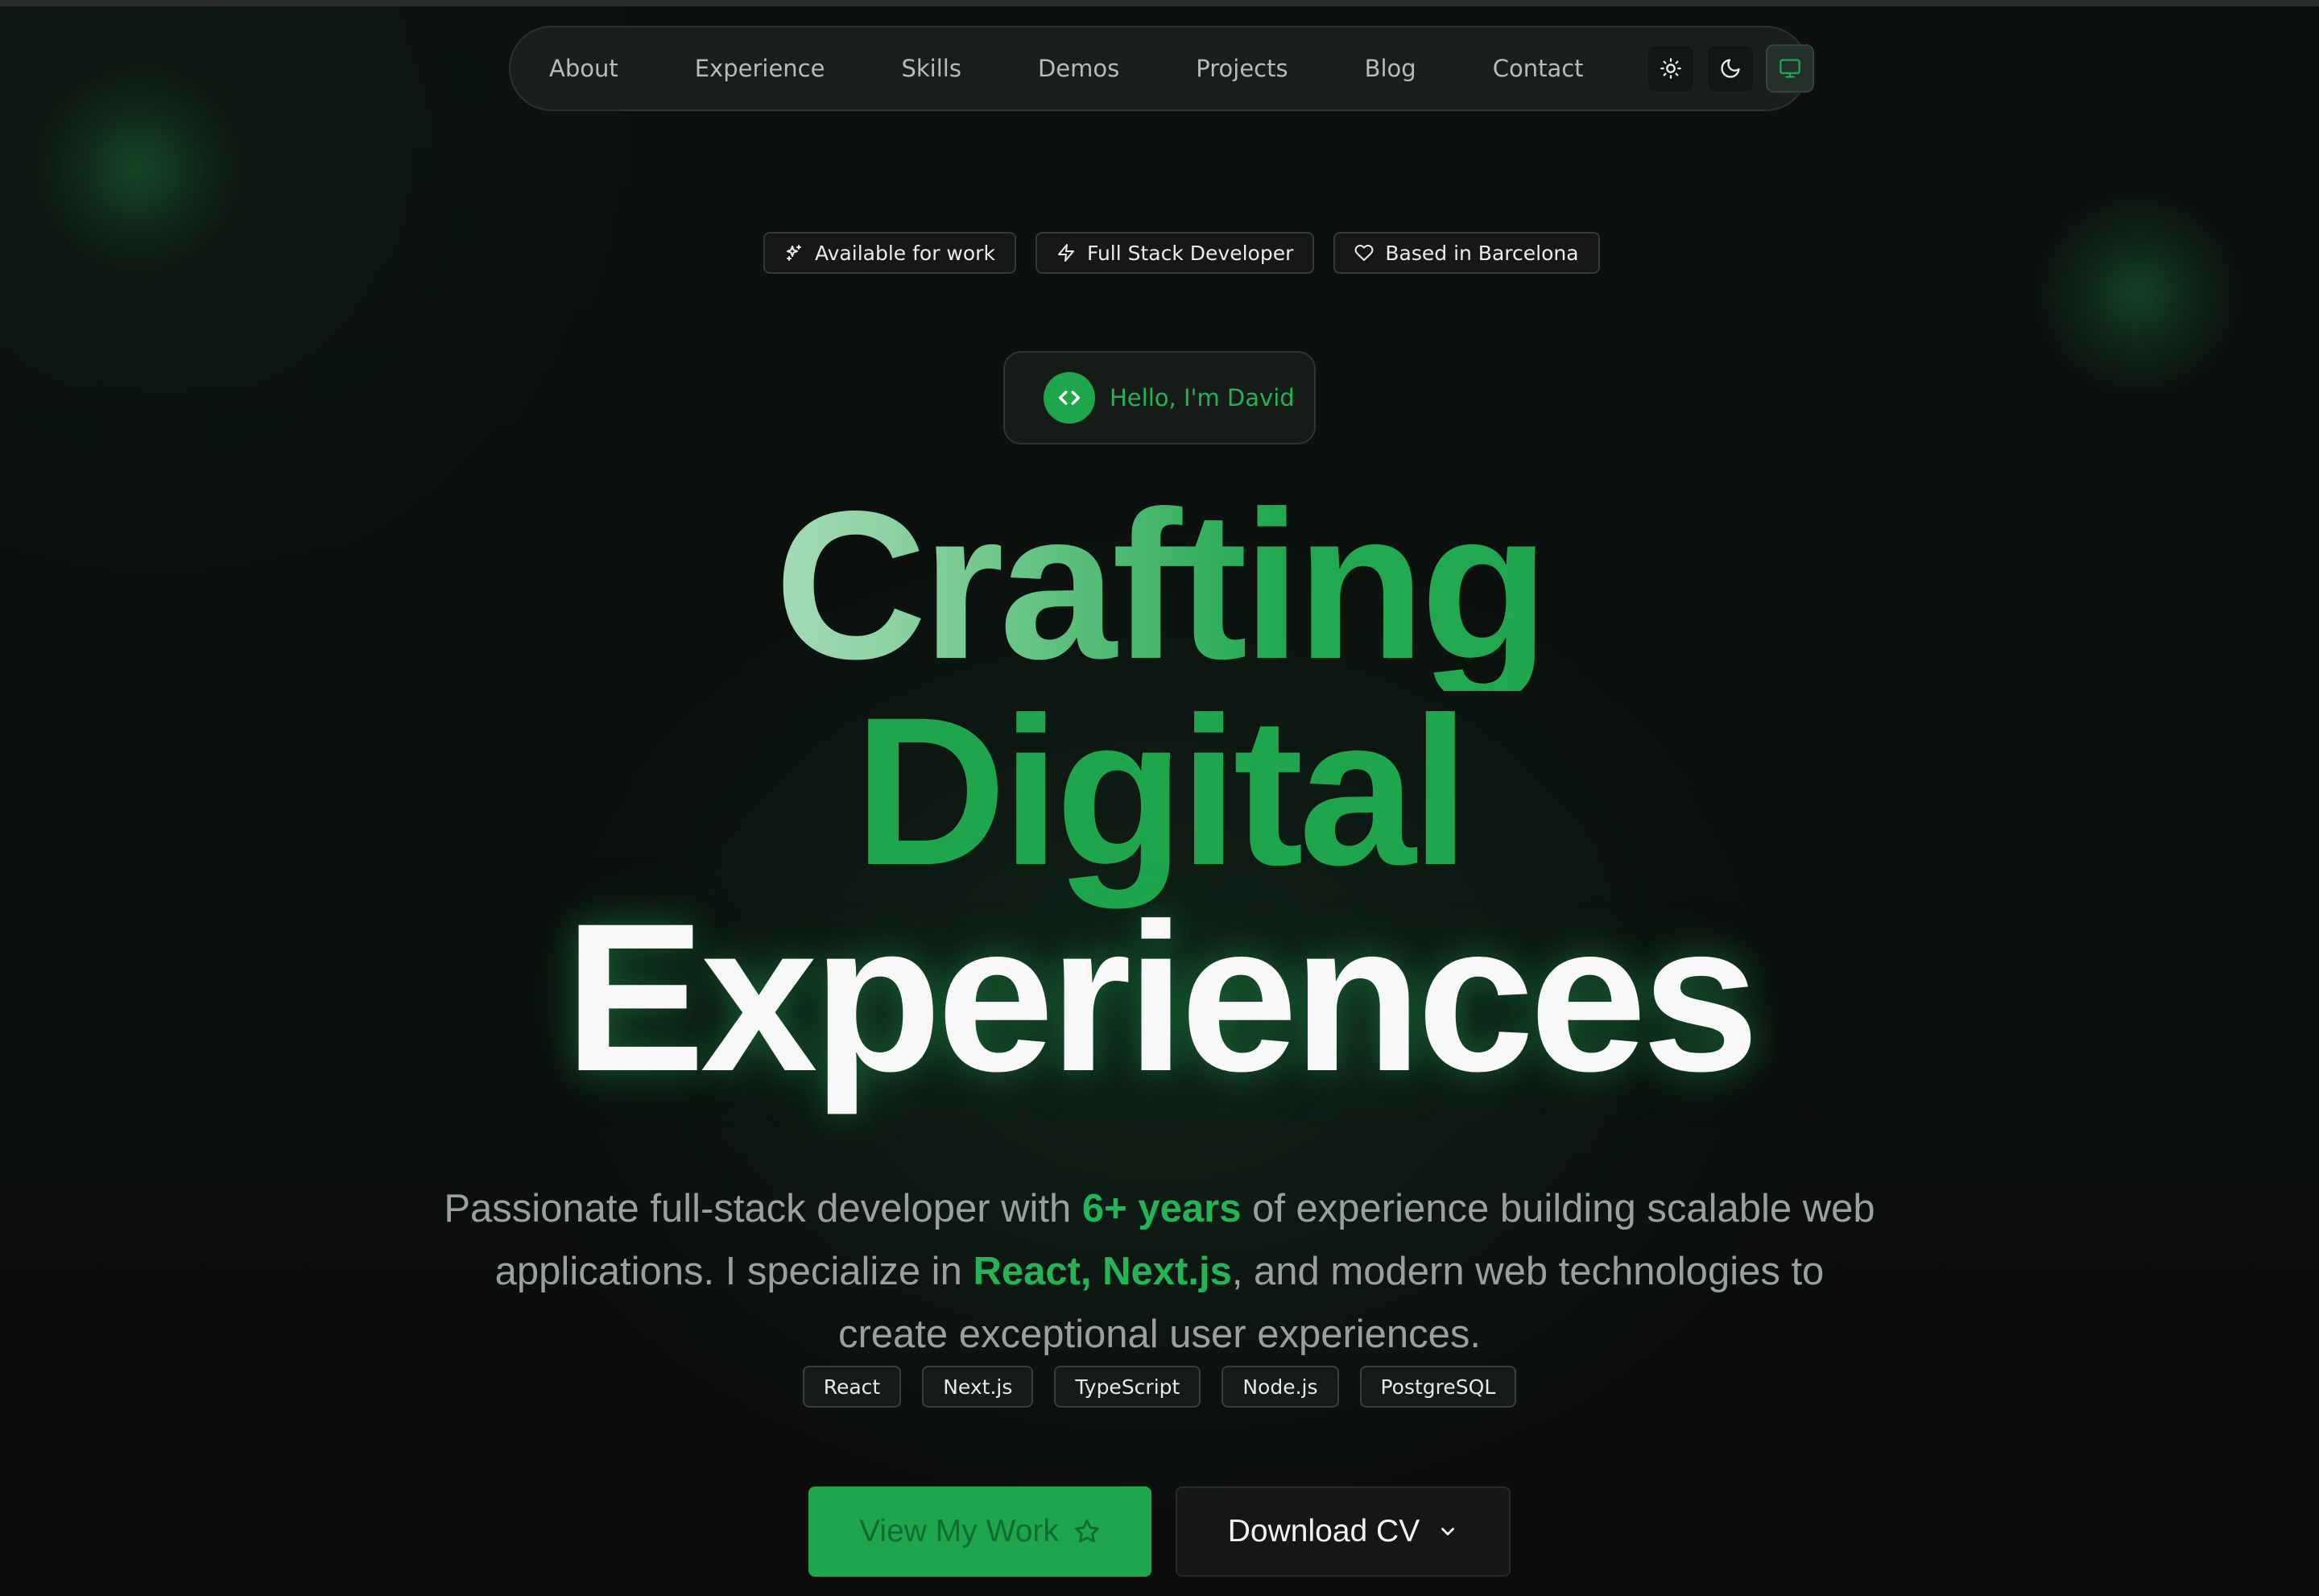 This screenshot has height=1596, width=2319. I want to click on badge-available: Available for work, so click(889, 253).